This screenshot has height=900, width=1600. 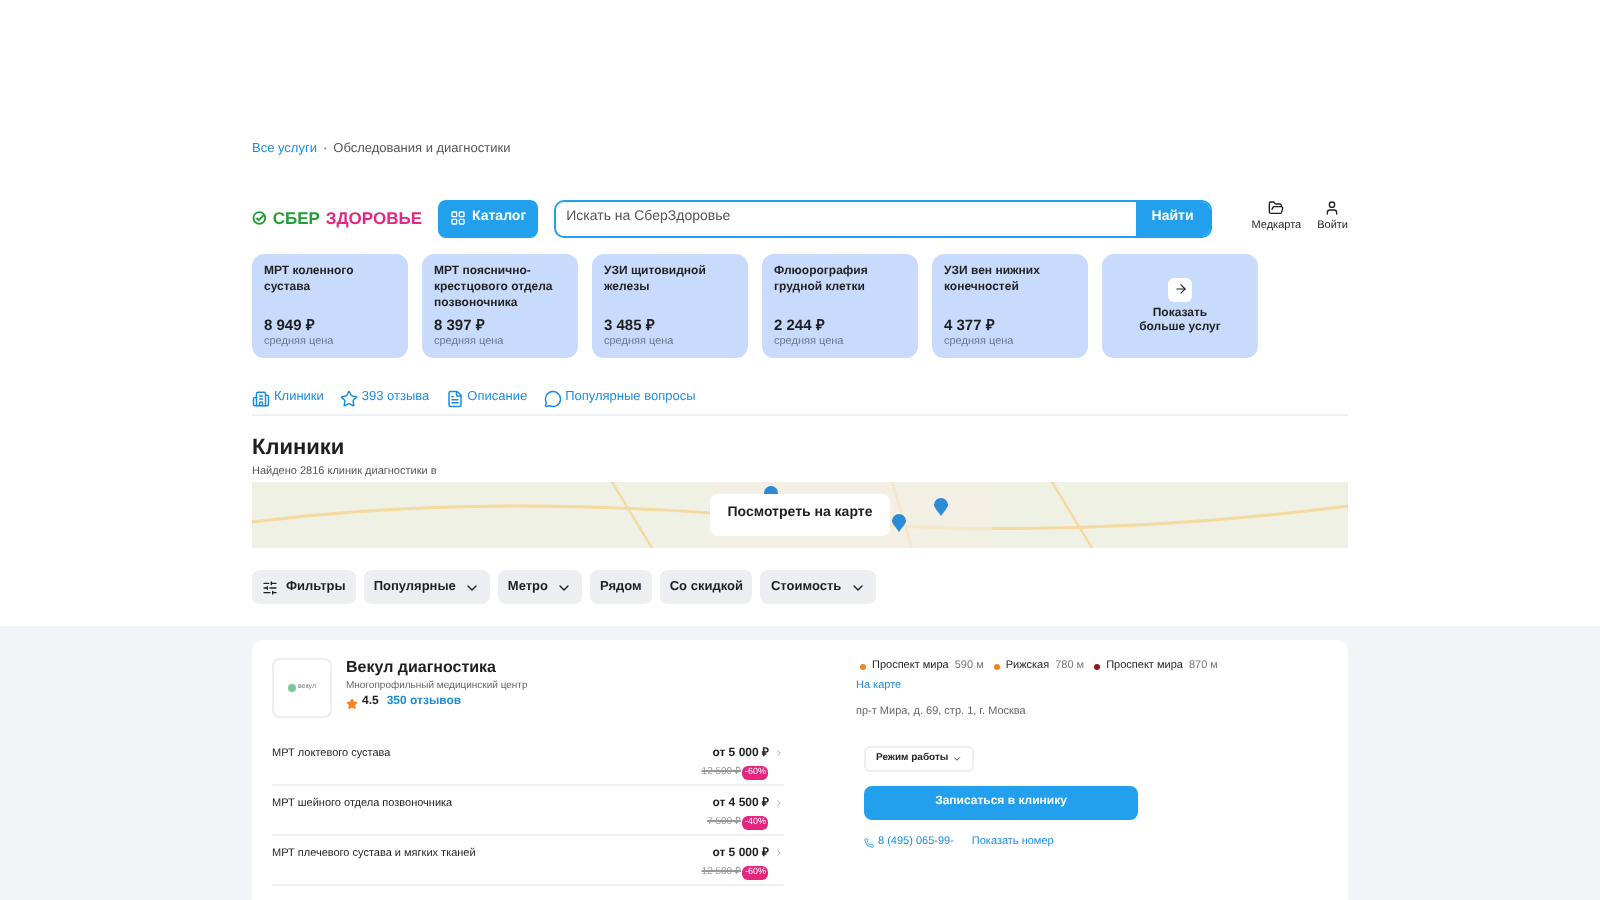 What do you see at coordinates (373, 218) in the screenshot?
I see `logo-text: ЗДОРОВЬЕ` at bounding box center [373, 218].